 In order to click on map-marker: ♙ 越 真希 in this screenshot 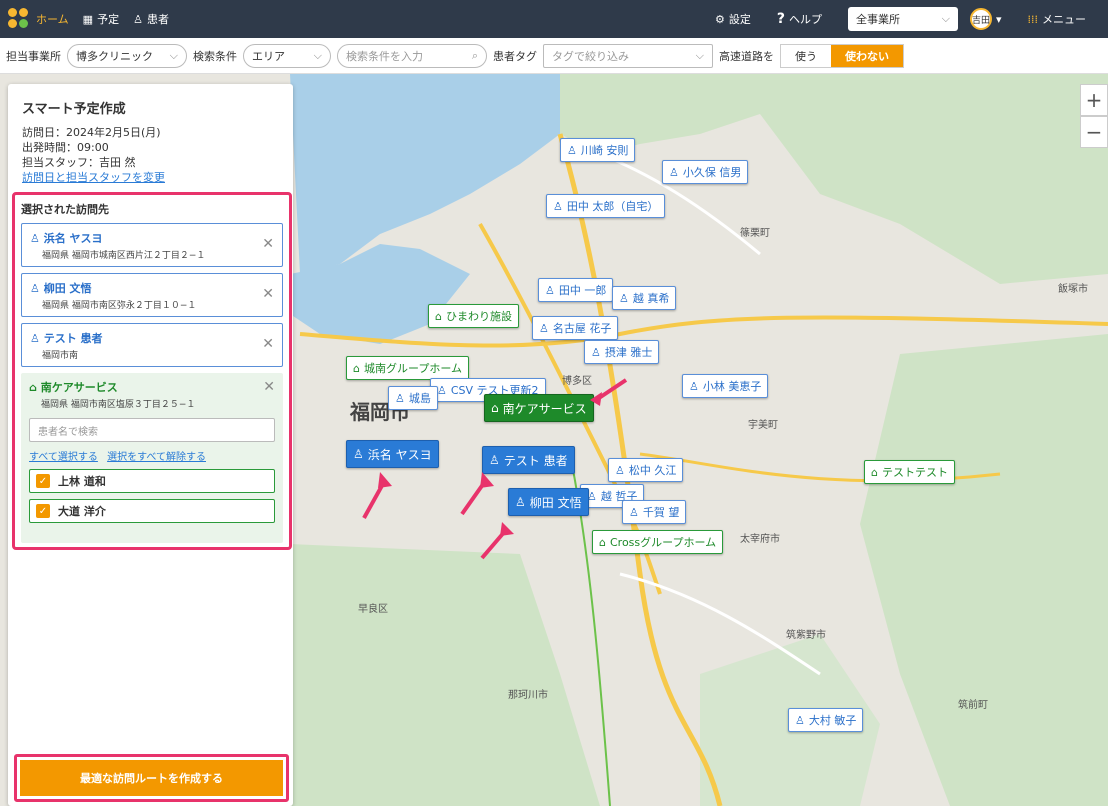, I will do `click(644, 298)`.